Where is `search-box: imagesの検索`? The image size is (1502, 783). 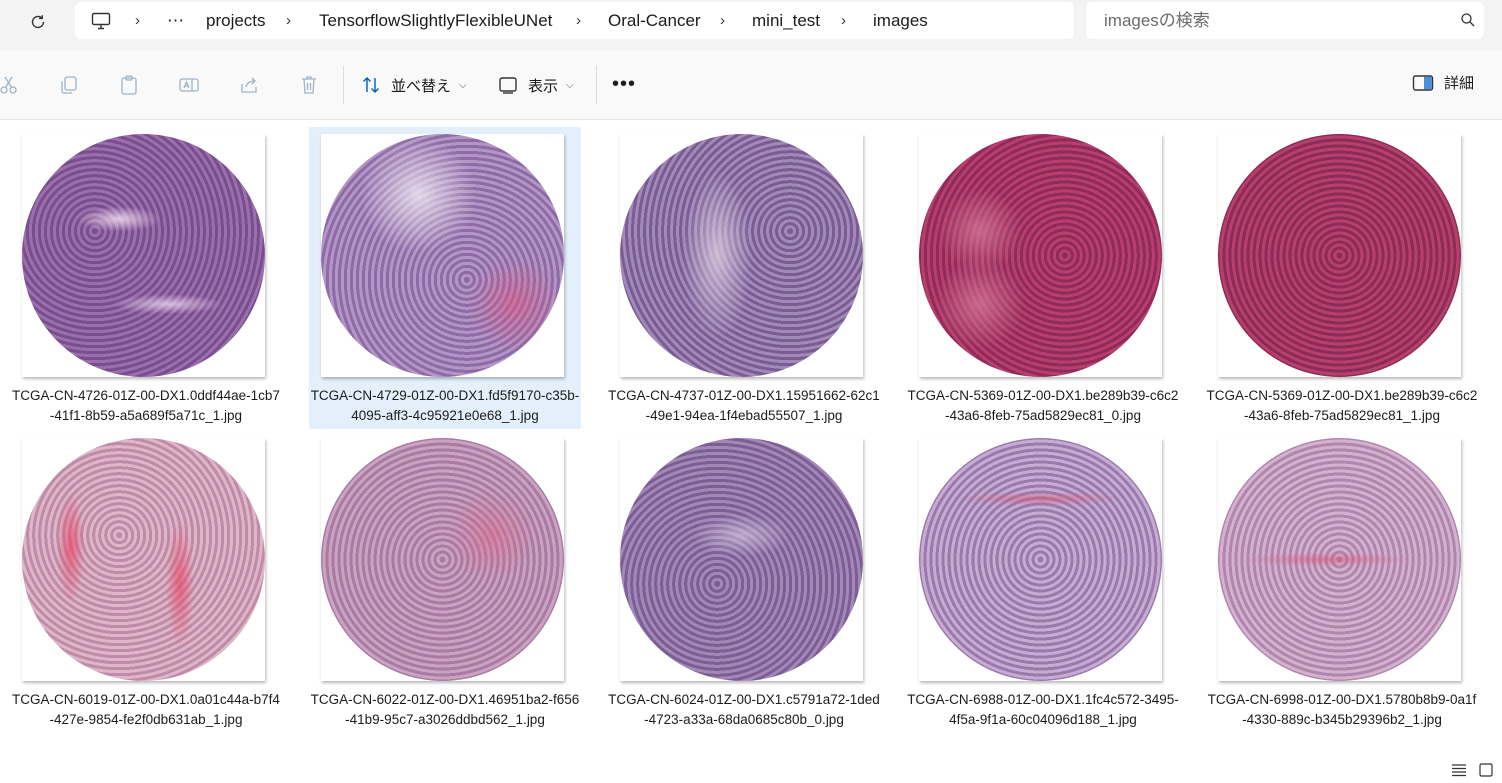 search-box: imagesの検索 is located at coordinates (1285, 20).